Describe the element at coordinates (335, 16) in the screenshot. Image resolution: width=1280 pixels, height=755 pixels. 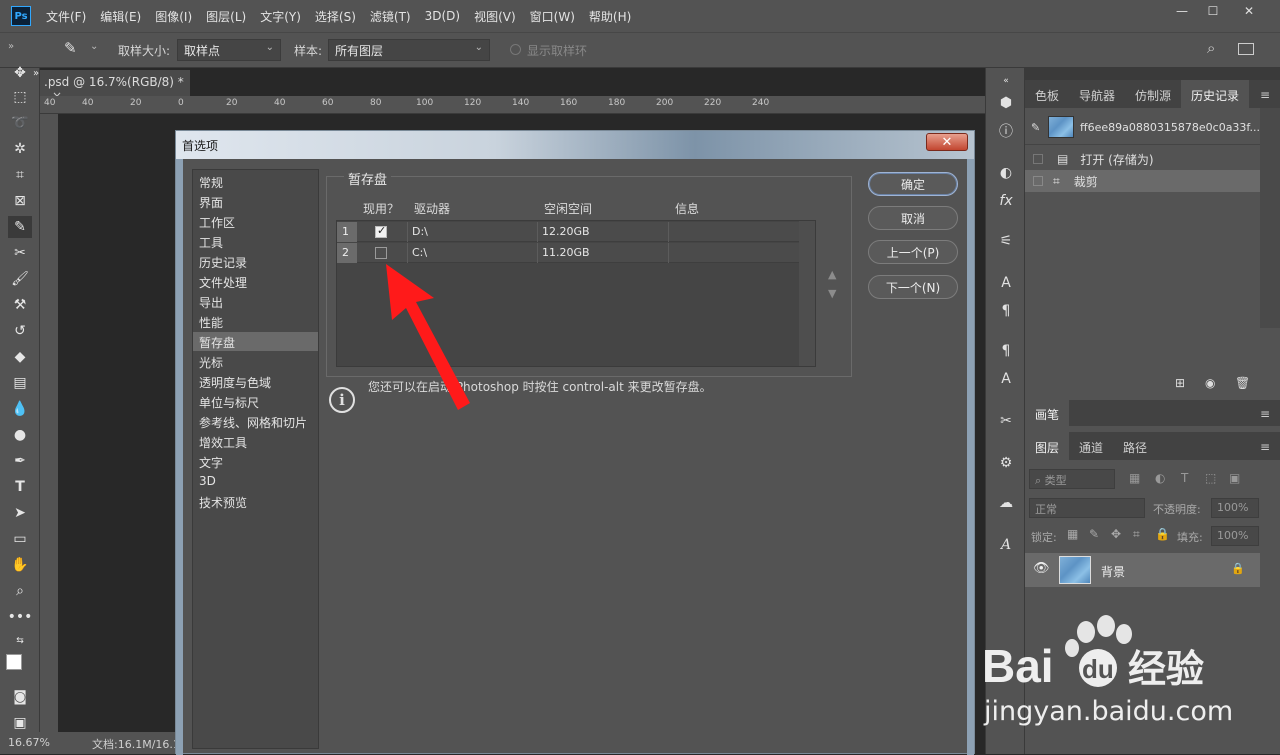
I see `menu-select: 选择(S)` at that location.